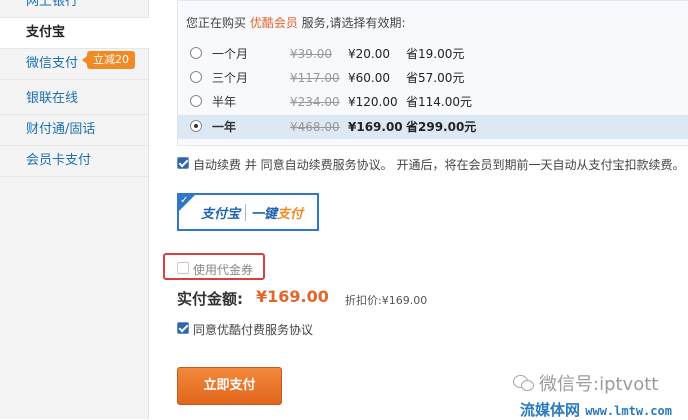 Image resolution: width=688 pixels, height=420 pixels. Describe the element at coordinates (274, 23) in the screenshot. I see `product-link: 优酷会员` at that location.